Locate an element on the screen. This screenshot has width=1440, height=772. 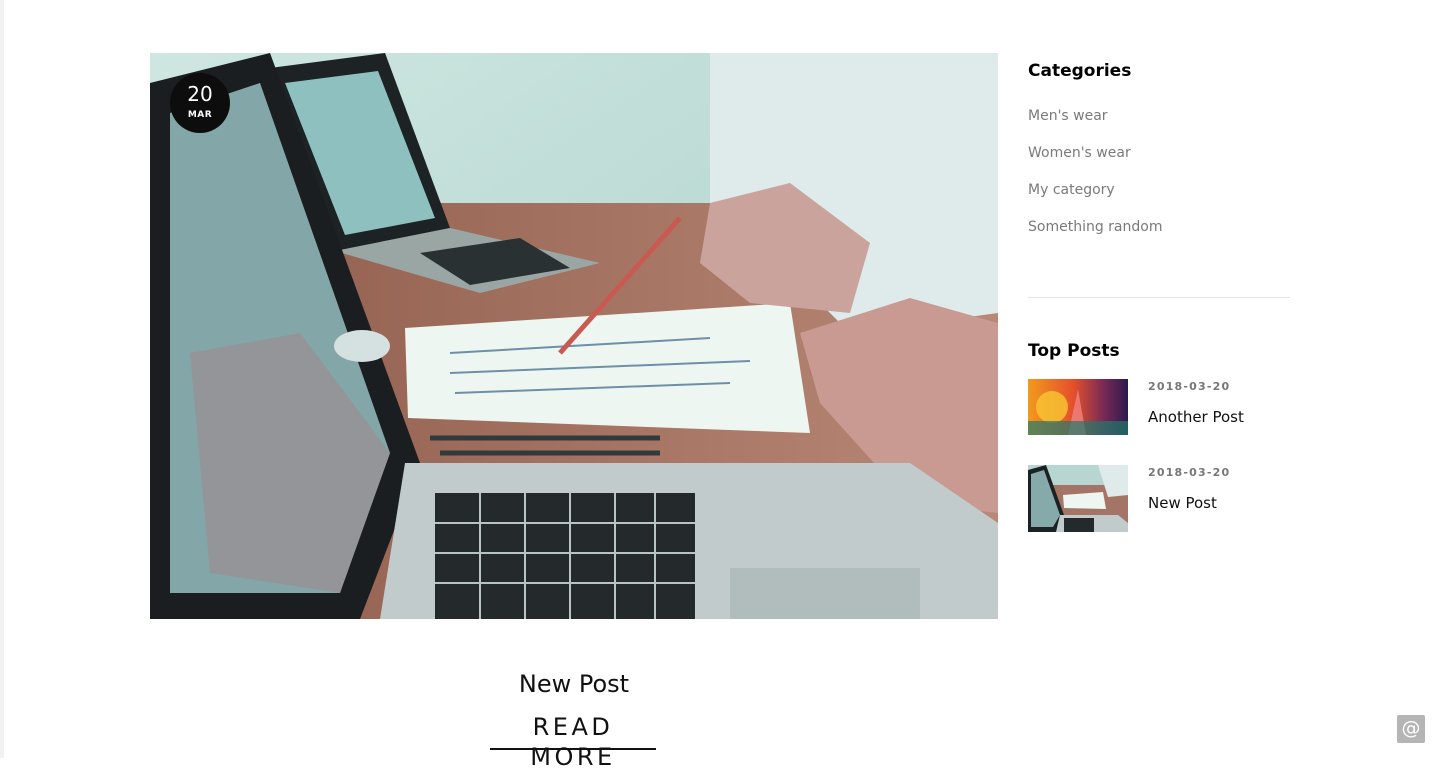
category-link: Men's wear is located at coordinates (1068, 116).